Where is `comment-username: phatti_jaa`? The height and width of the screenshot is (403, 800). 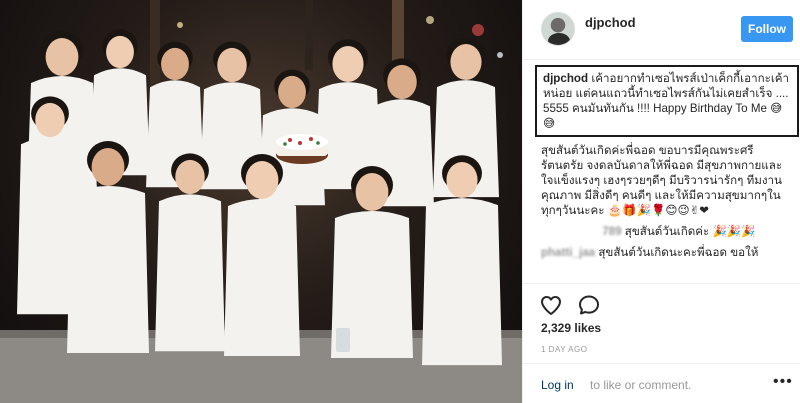 comment-username: phatti_jaa is located at coordinates (568, 252).